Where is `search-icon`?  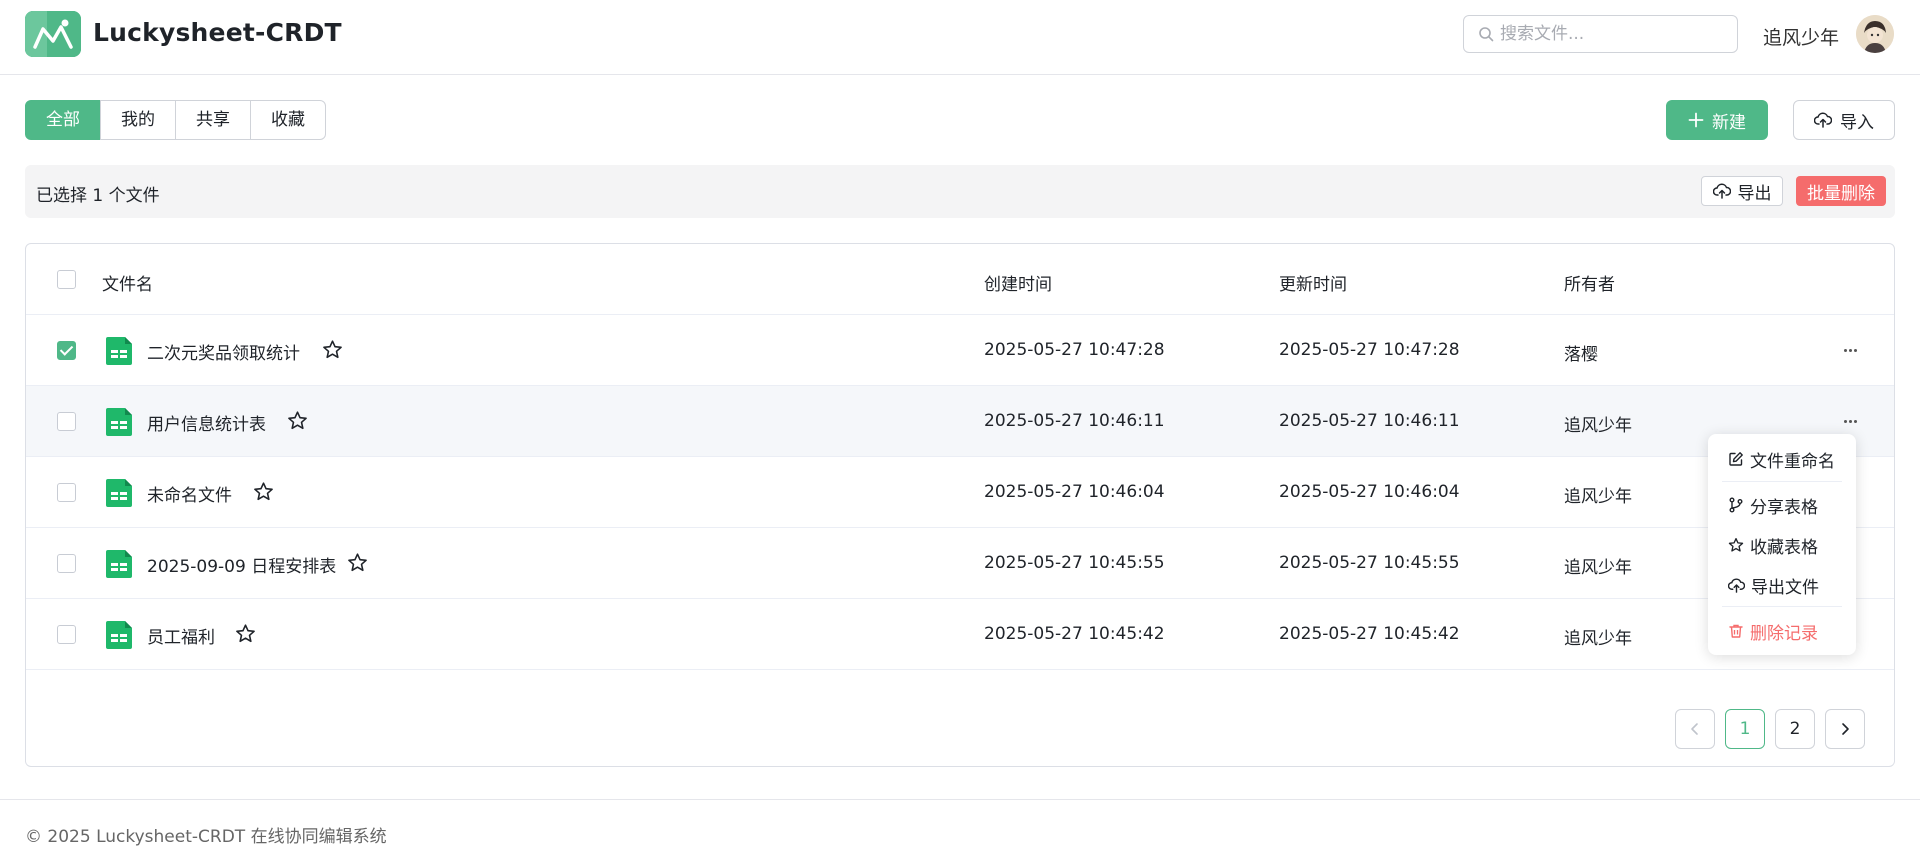
search-icon is located at coordinates (1486, 34).